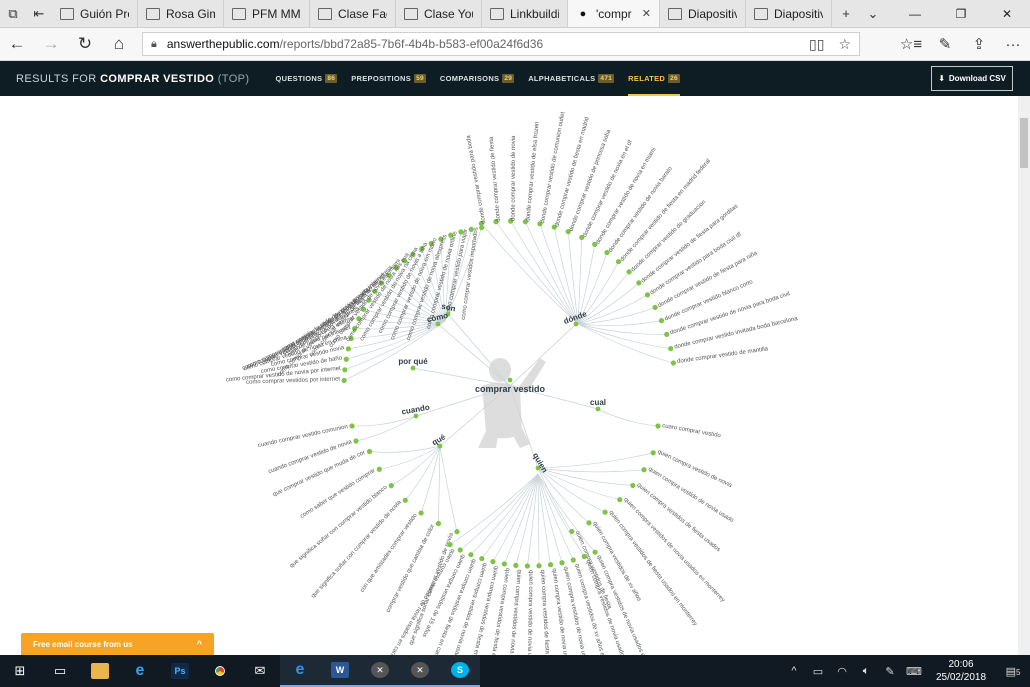 The height and width of the screenshot is (687, 1030). What do you see at coordinates (866, 671) in the screenshot?
I see `volume-icon: 🔈︎` at bounding box center [866, 671].